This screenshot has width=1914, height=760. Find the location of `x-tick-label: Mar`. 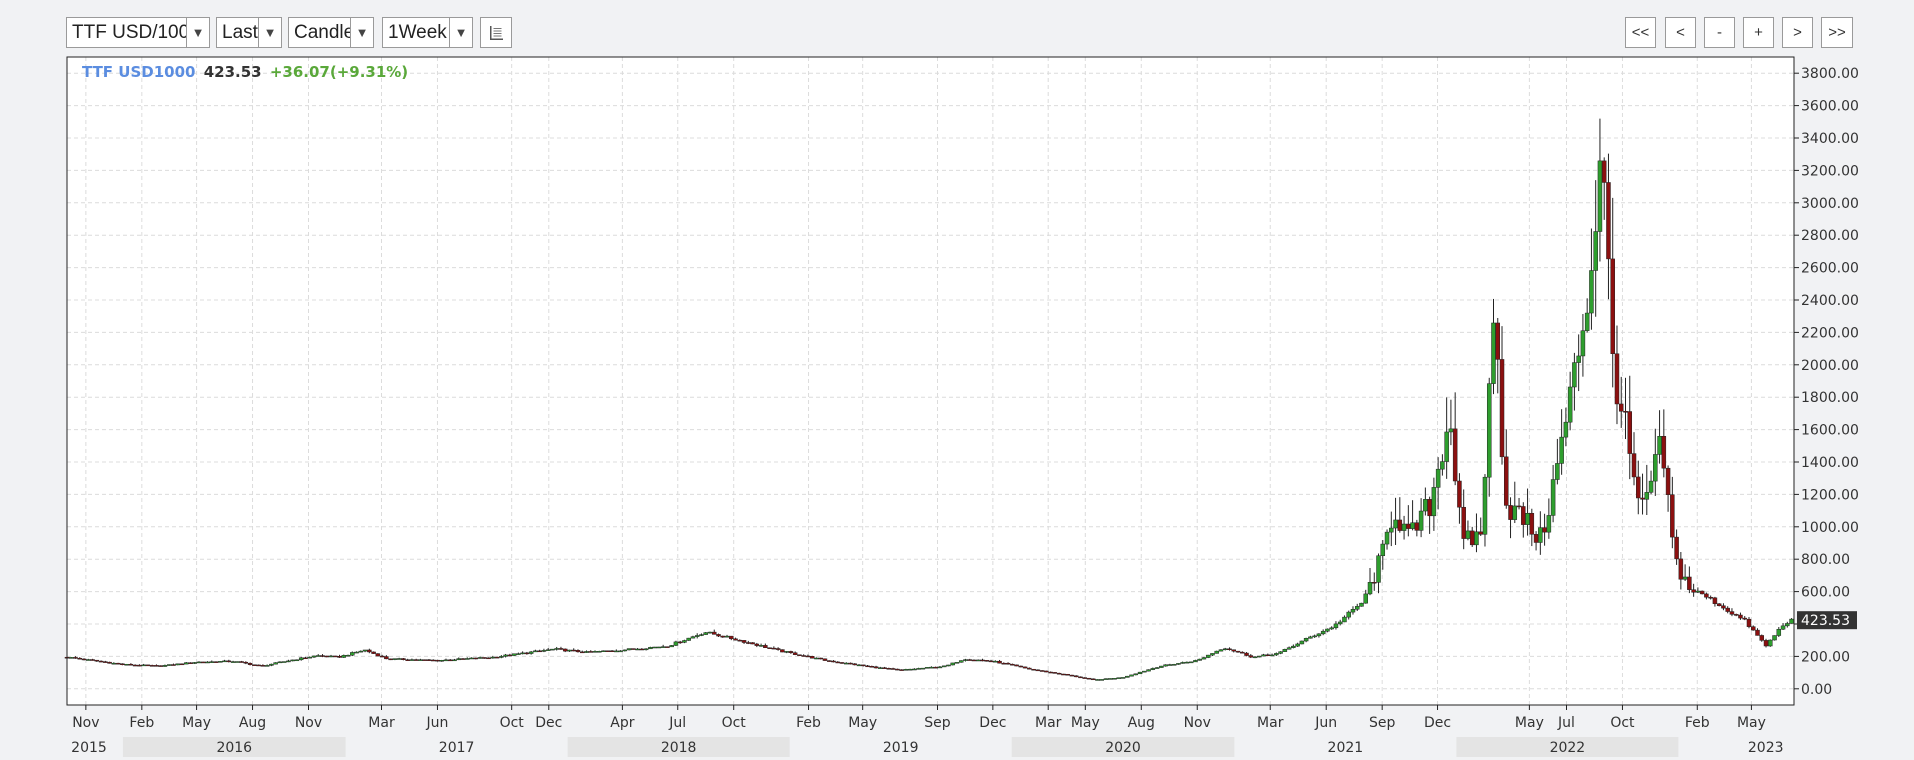

x-tick-label: Mar is located at coordinates (1270, 723).